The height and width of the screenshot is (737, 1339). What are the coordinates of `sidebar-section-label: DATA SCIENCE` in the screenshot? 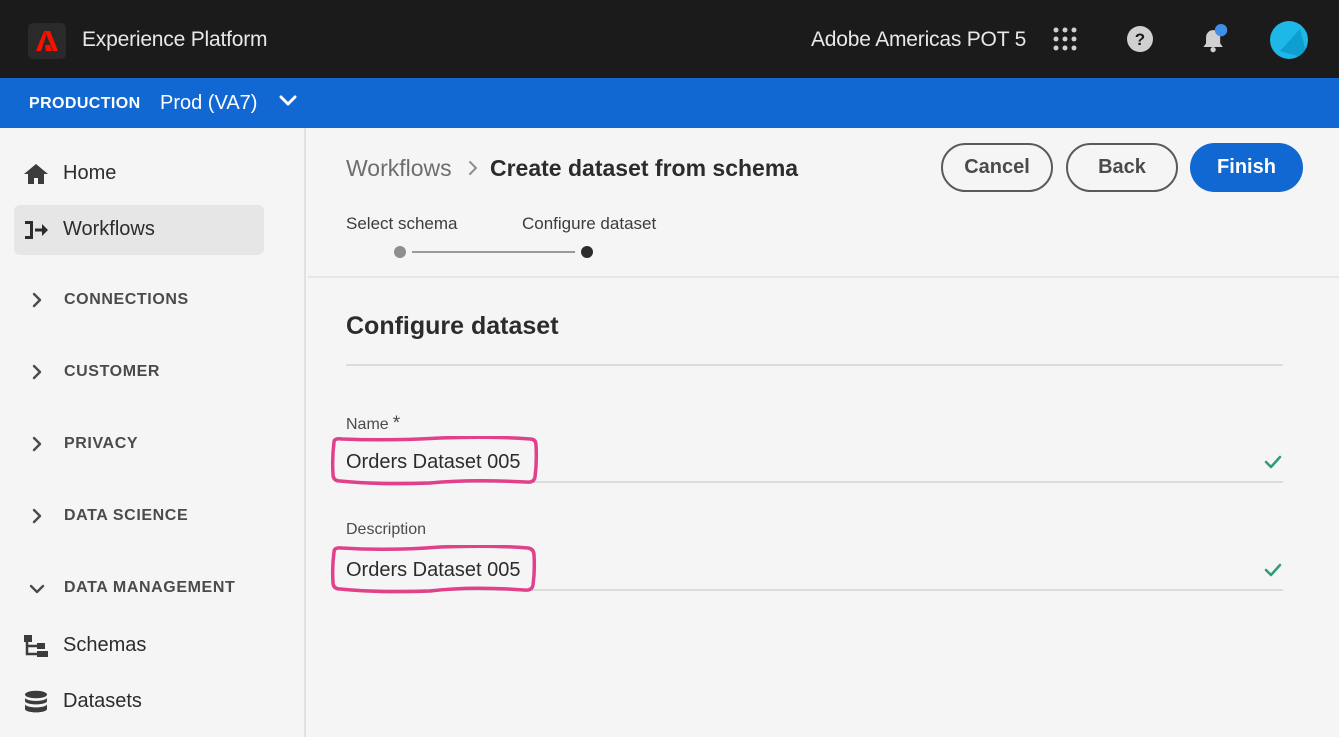 It's located at (126, 515).